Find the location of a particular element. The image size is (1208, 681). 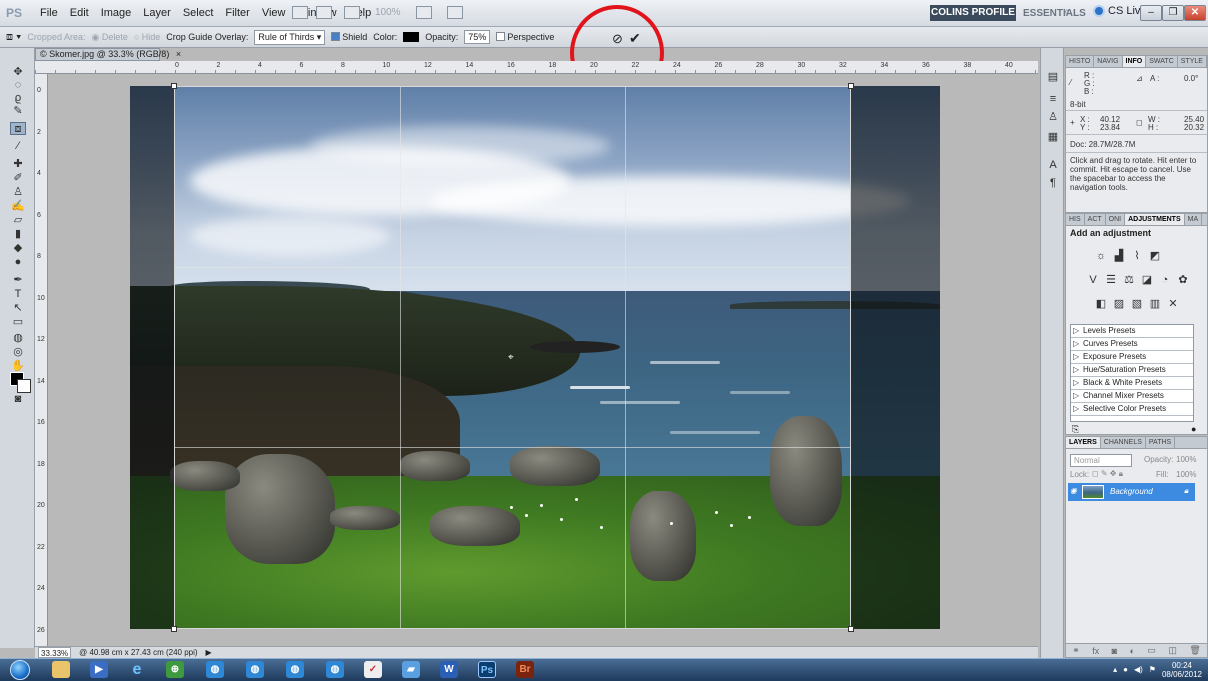

brush-tool-icon: ✐ is located at coordinates (18, 178).